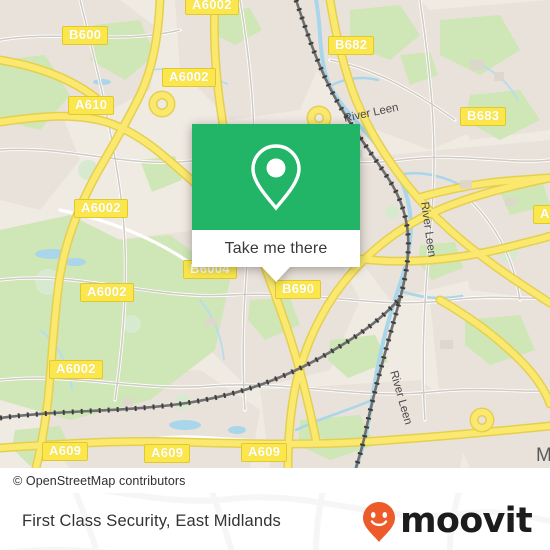 The width and height of the screenshot is (550, 550). I want to click on popup-tail-pointer, so click(276, 274).